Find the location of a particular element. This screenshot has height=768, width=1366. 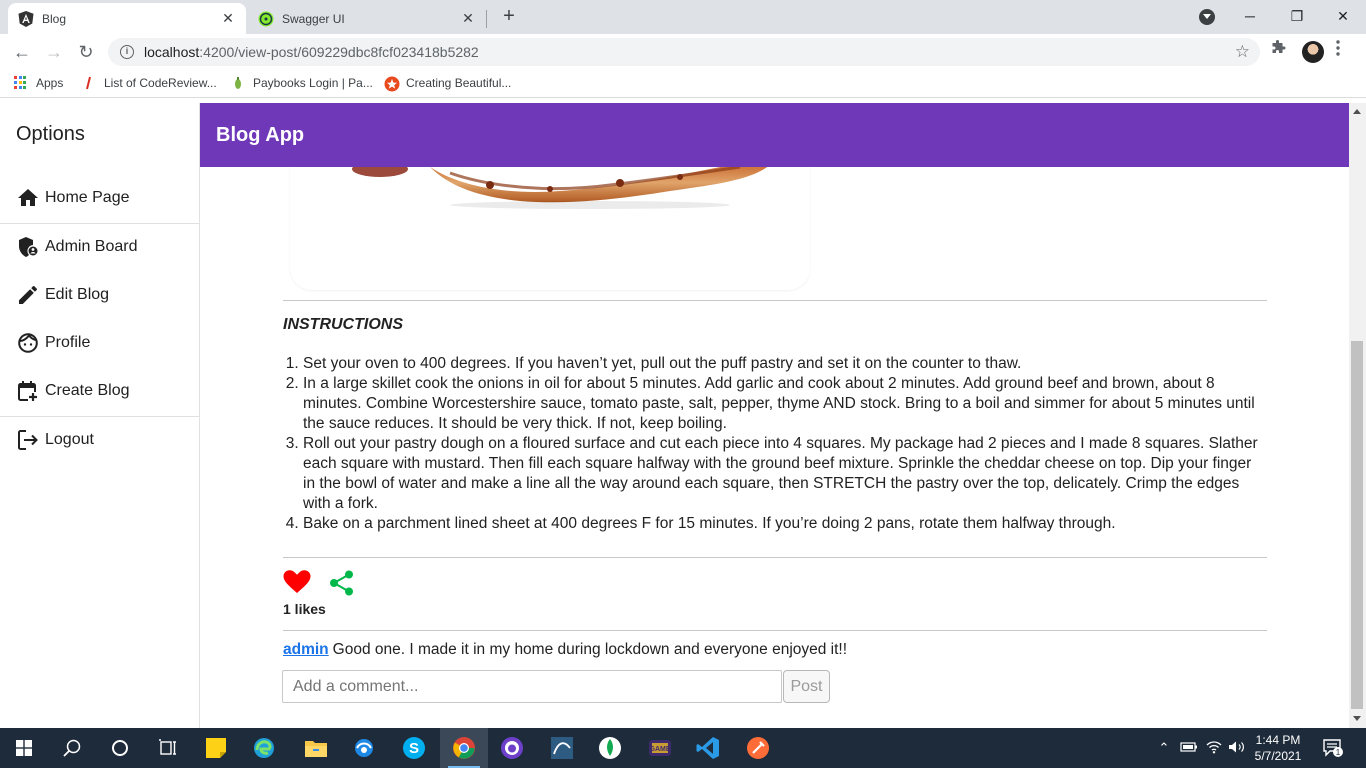

bookmark-star-icon: ☆ is located at coordinates (1242, 52).